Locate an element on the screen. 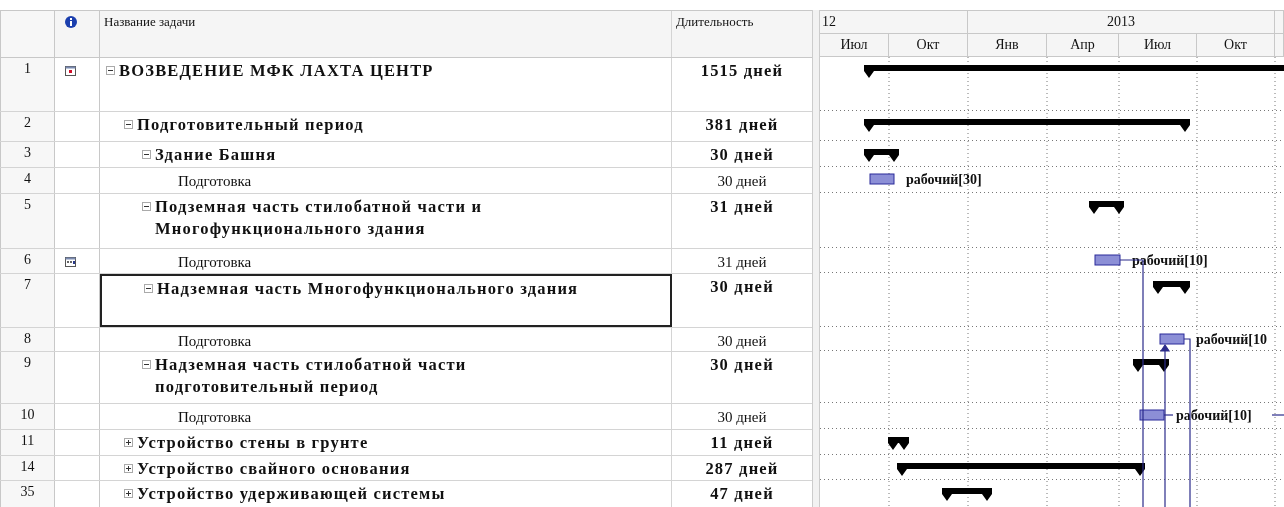 Image resolution: width=1284 pixels, height=507 pixels. row-number: 9 is located at coordinates (27, 363).